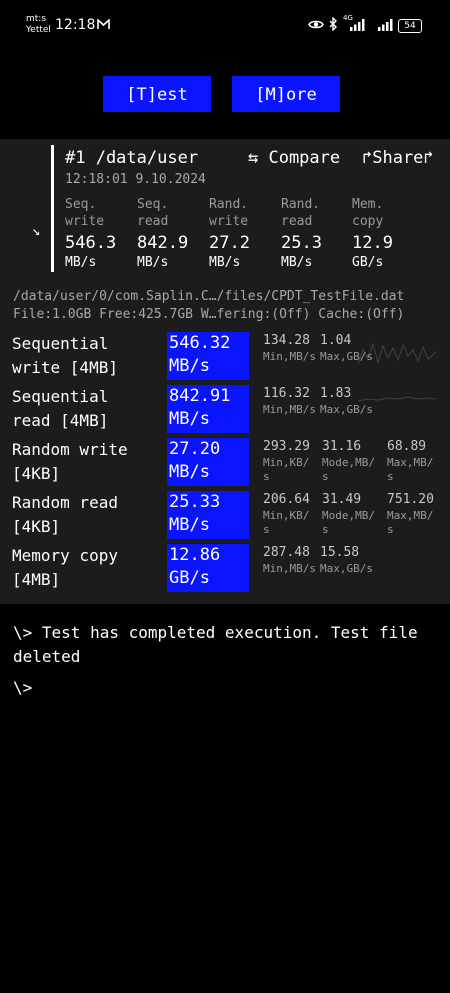 The width and height of the screenshot is (450, 993). Describe the element at coordinates (132, 158) in the screenshot. I see `result-title: #1 /data/user` at that location.